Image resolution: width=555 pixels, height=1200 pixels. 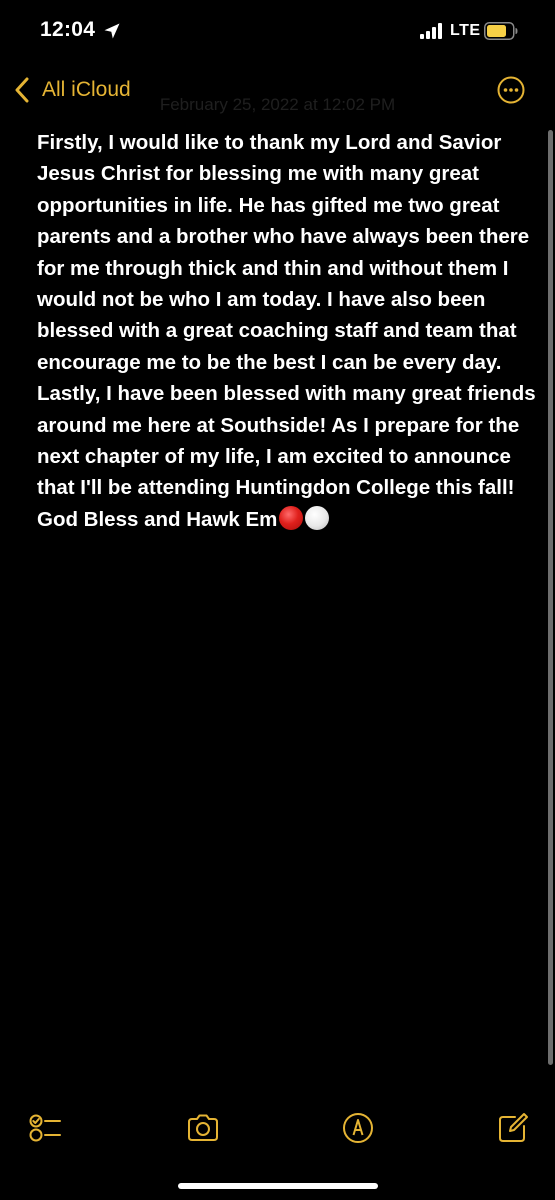 What do you see at coordinates (513, 1128) in the screenshot?
I see `compose-icon` at bounding box center [513, 1128].